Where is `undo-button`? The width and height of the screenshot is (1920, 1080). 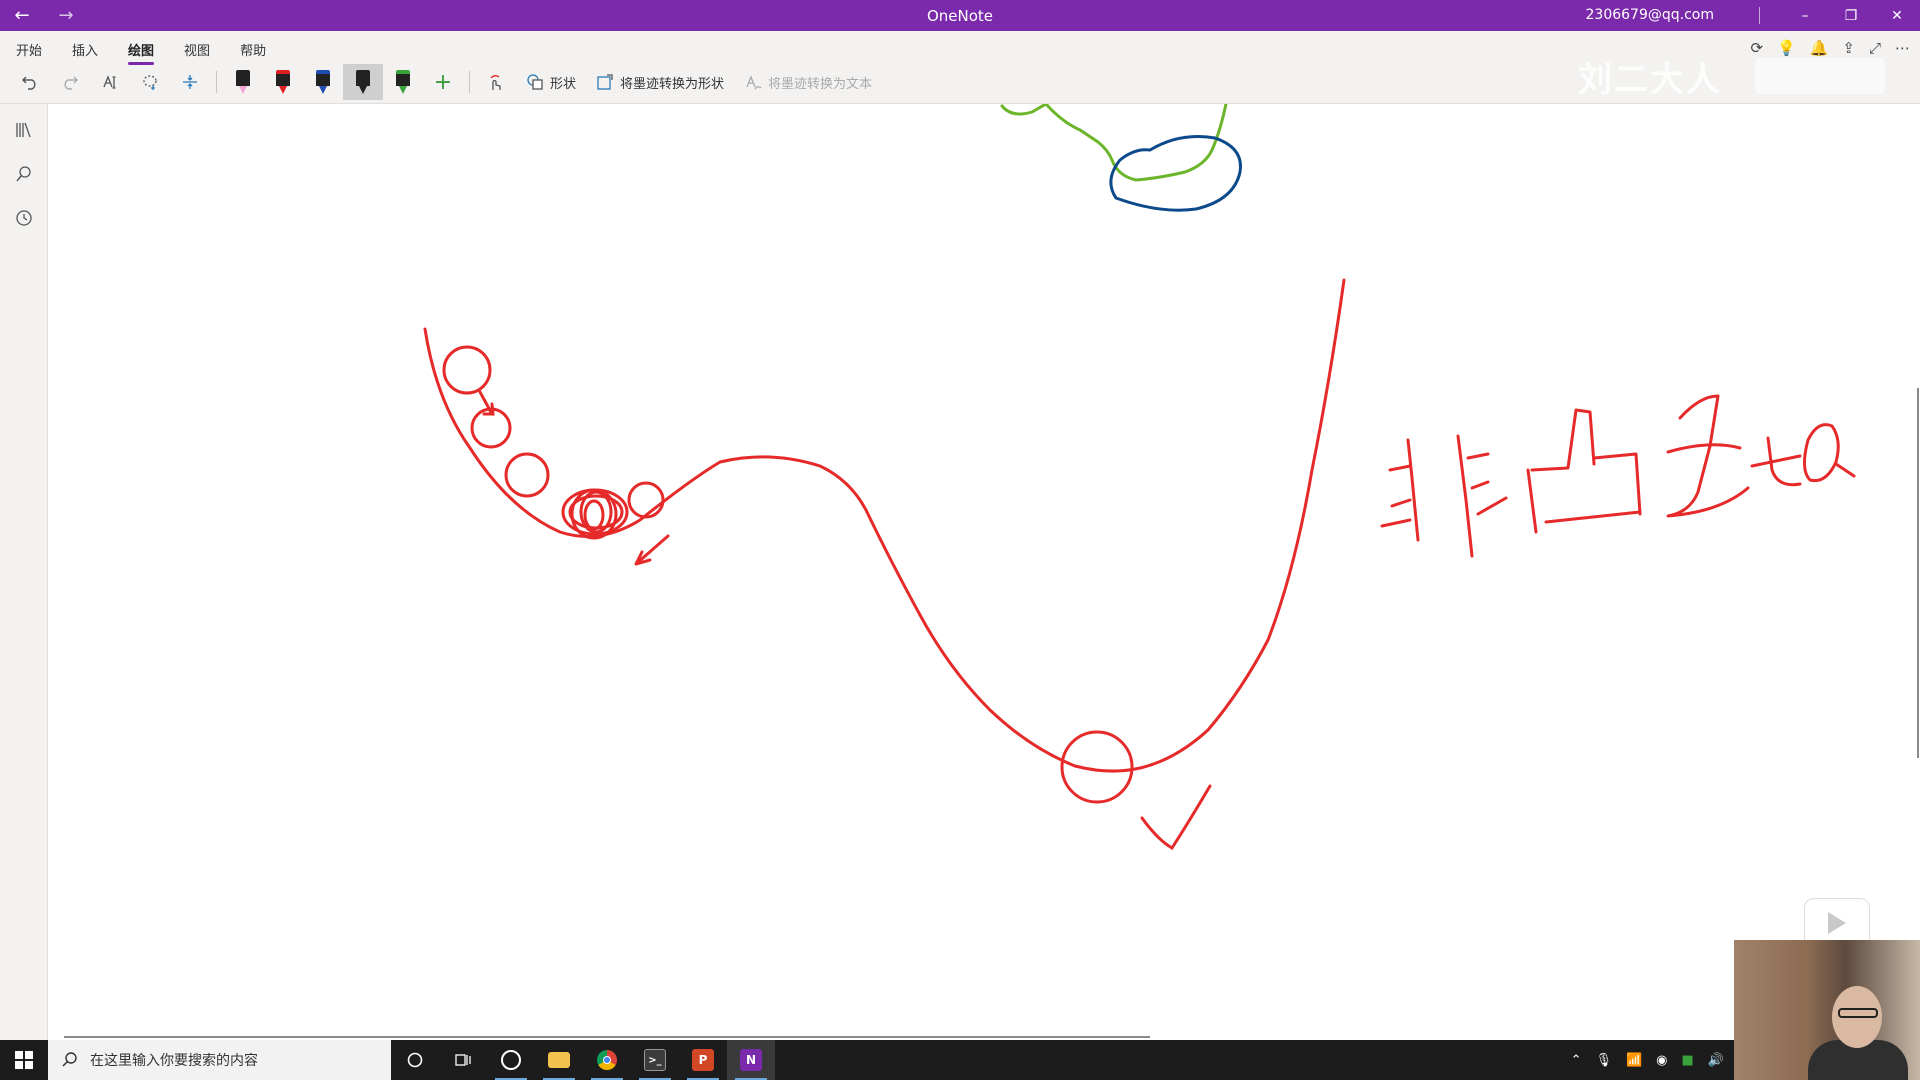
undo-button is located at coordinates (30, 82).